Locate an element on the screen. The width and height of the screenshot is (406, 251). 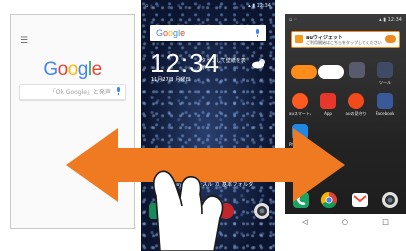
swiping-hand-icon is located at coordinates (188, 210).